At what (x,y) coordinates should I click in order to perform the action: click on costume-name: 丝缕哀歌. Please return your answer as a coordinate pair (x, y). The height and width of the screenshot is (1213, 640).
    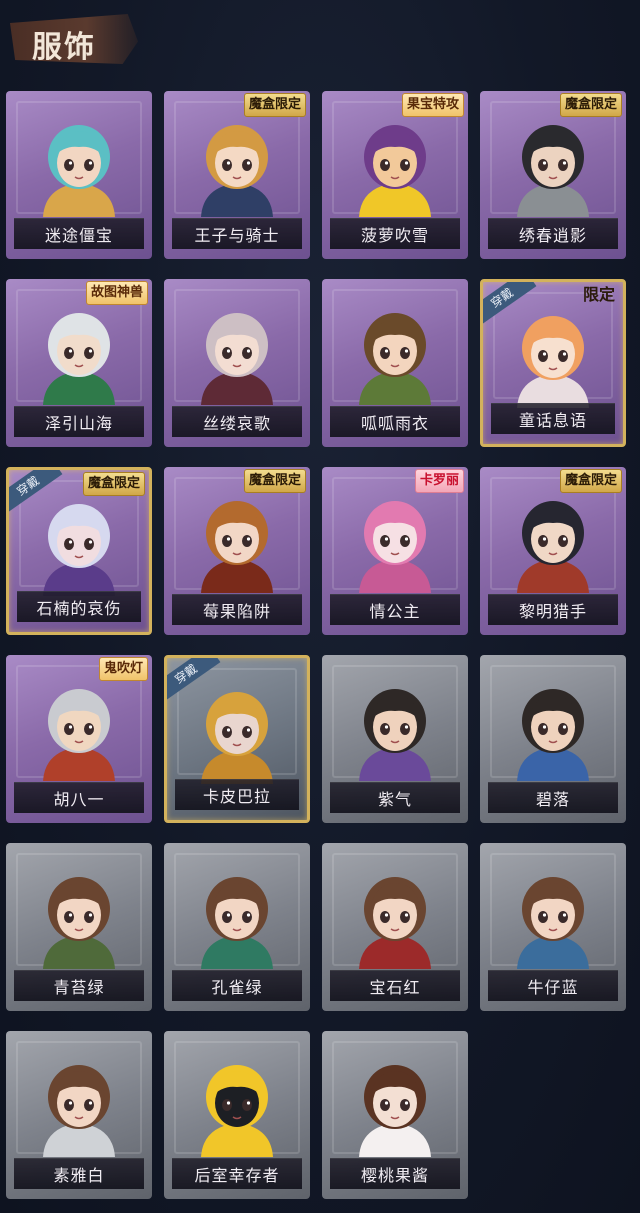
    Looking at the image, I should click on (237, 421).